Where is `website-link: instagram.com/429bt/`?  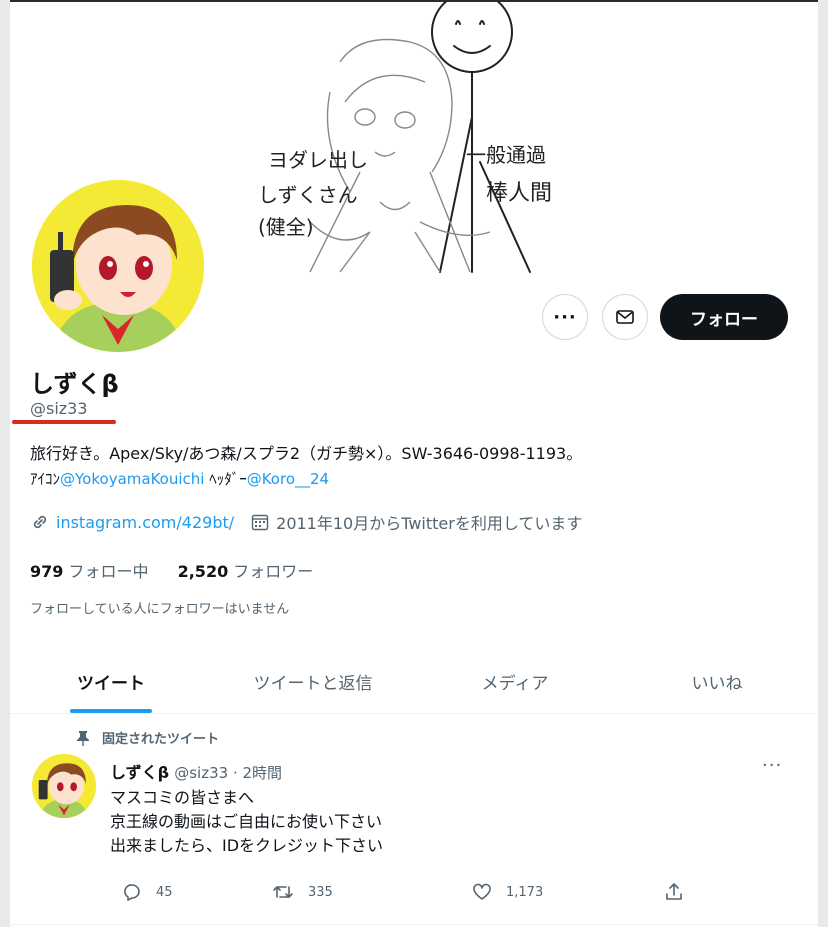
website-link: instagram.com/429bt/ is located at coordinates (145, 522).